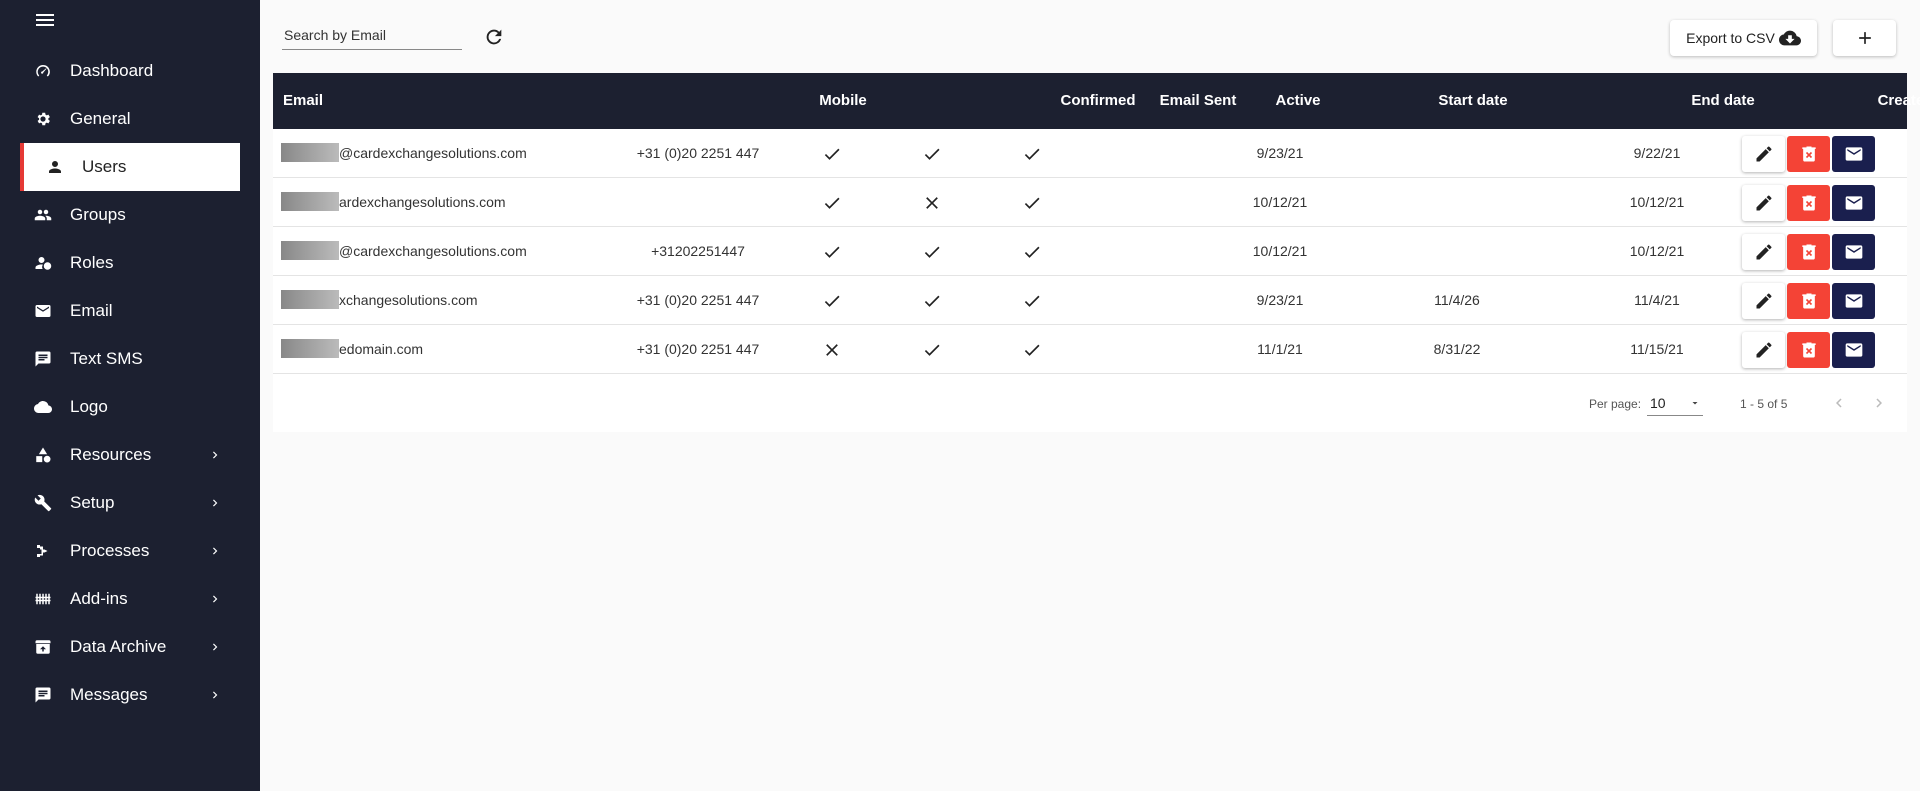 Image resolution: width=1920 pixels, height=791 pixels. What do you see at coordinates (832, 252) in the screenshot?
I see `confirmed-mark` at bounding box center [832, 252].